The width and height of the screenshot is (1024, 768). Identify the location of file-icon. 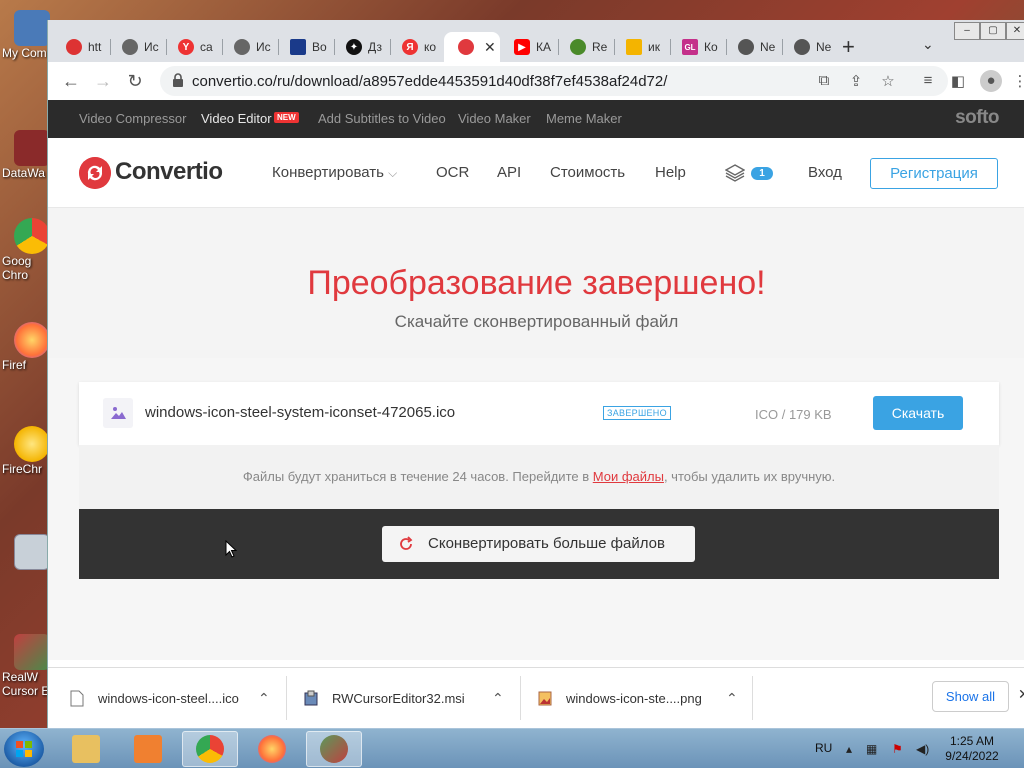
(77, 698).